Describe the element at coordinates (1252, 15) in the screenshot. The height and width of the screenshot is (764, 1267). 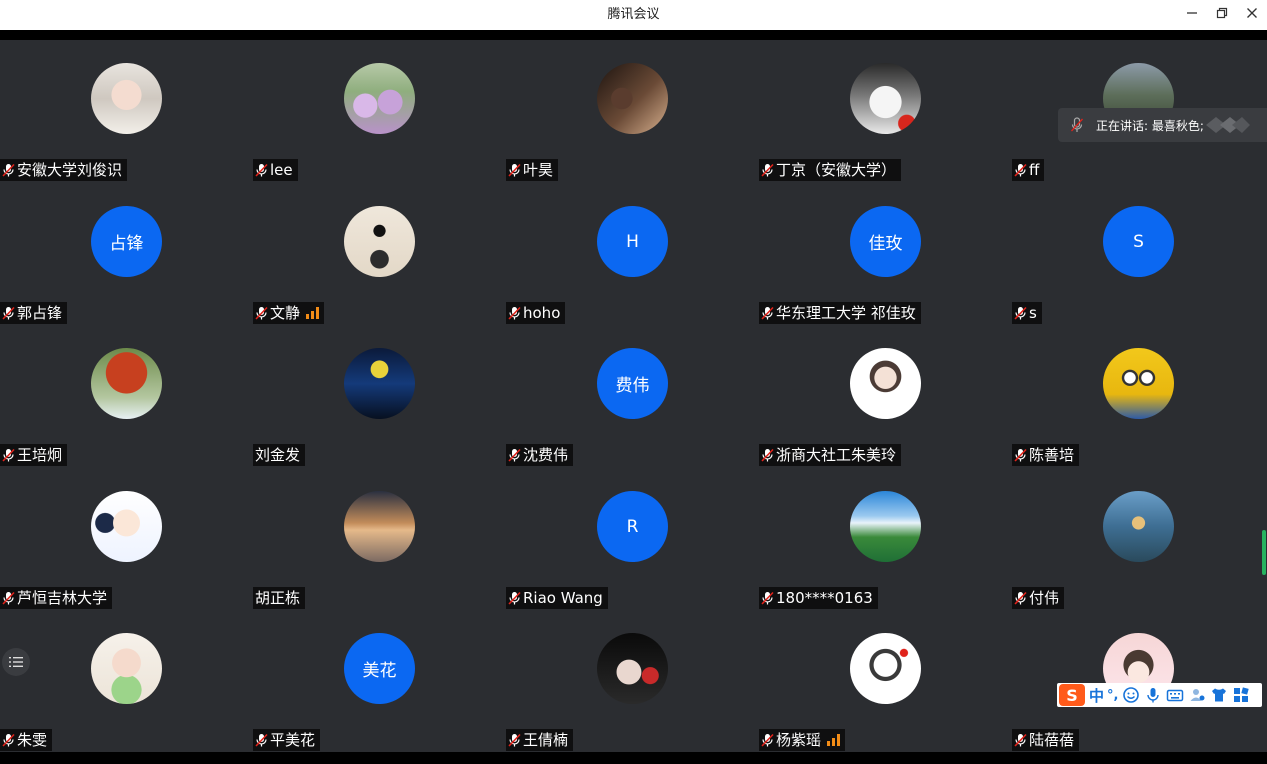
I see `close-button` at that location.